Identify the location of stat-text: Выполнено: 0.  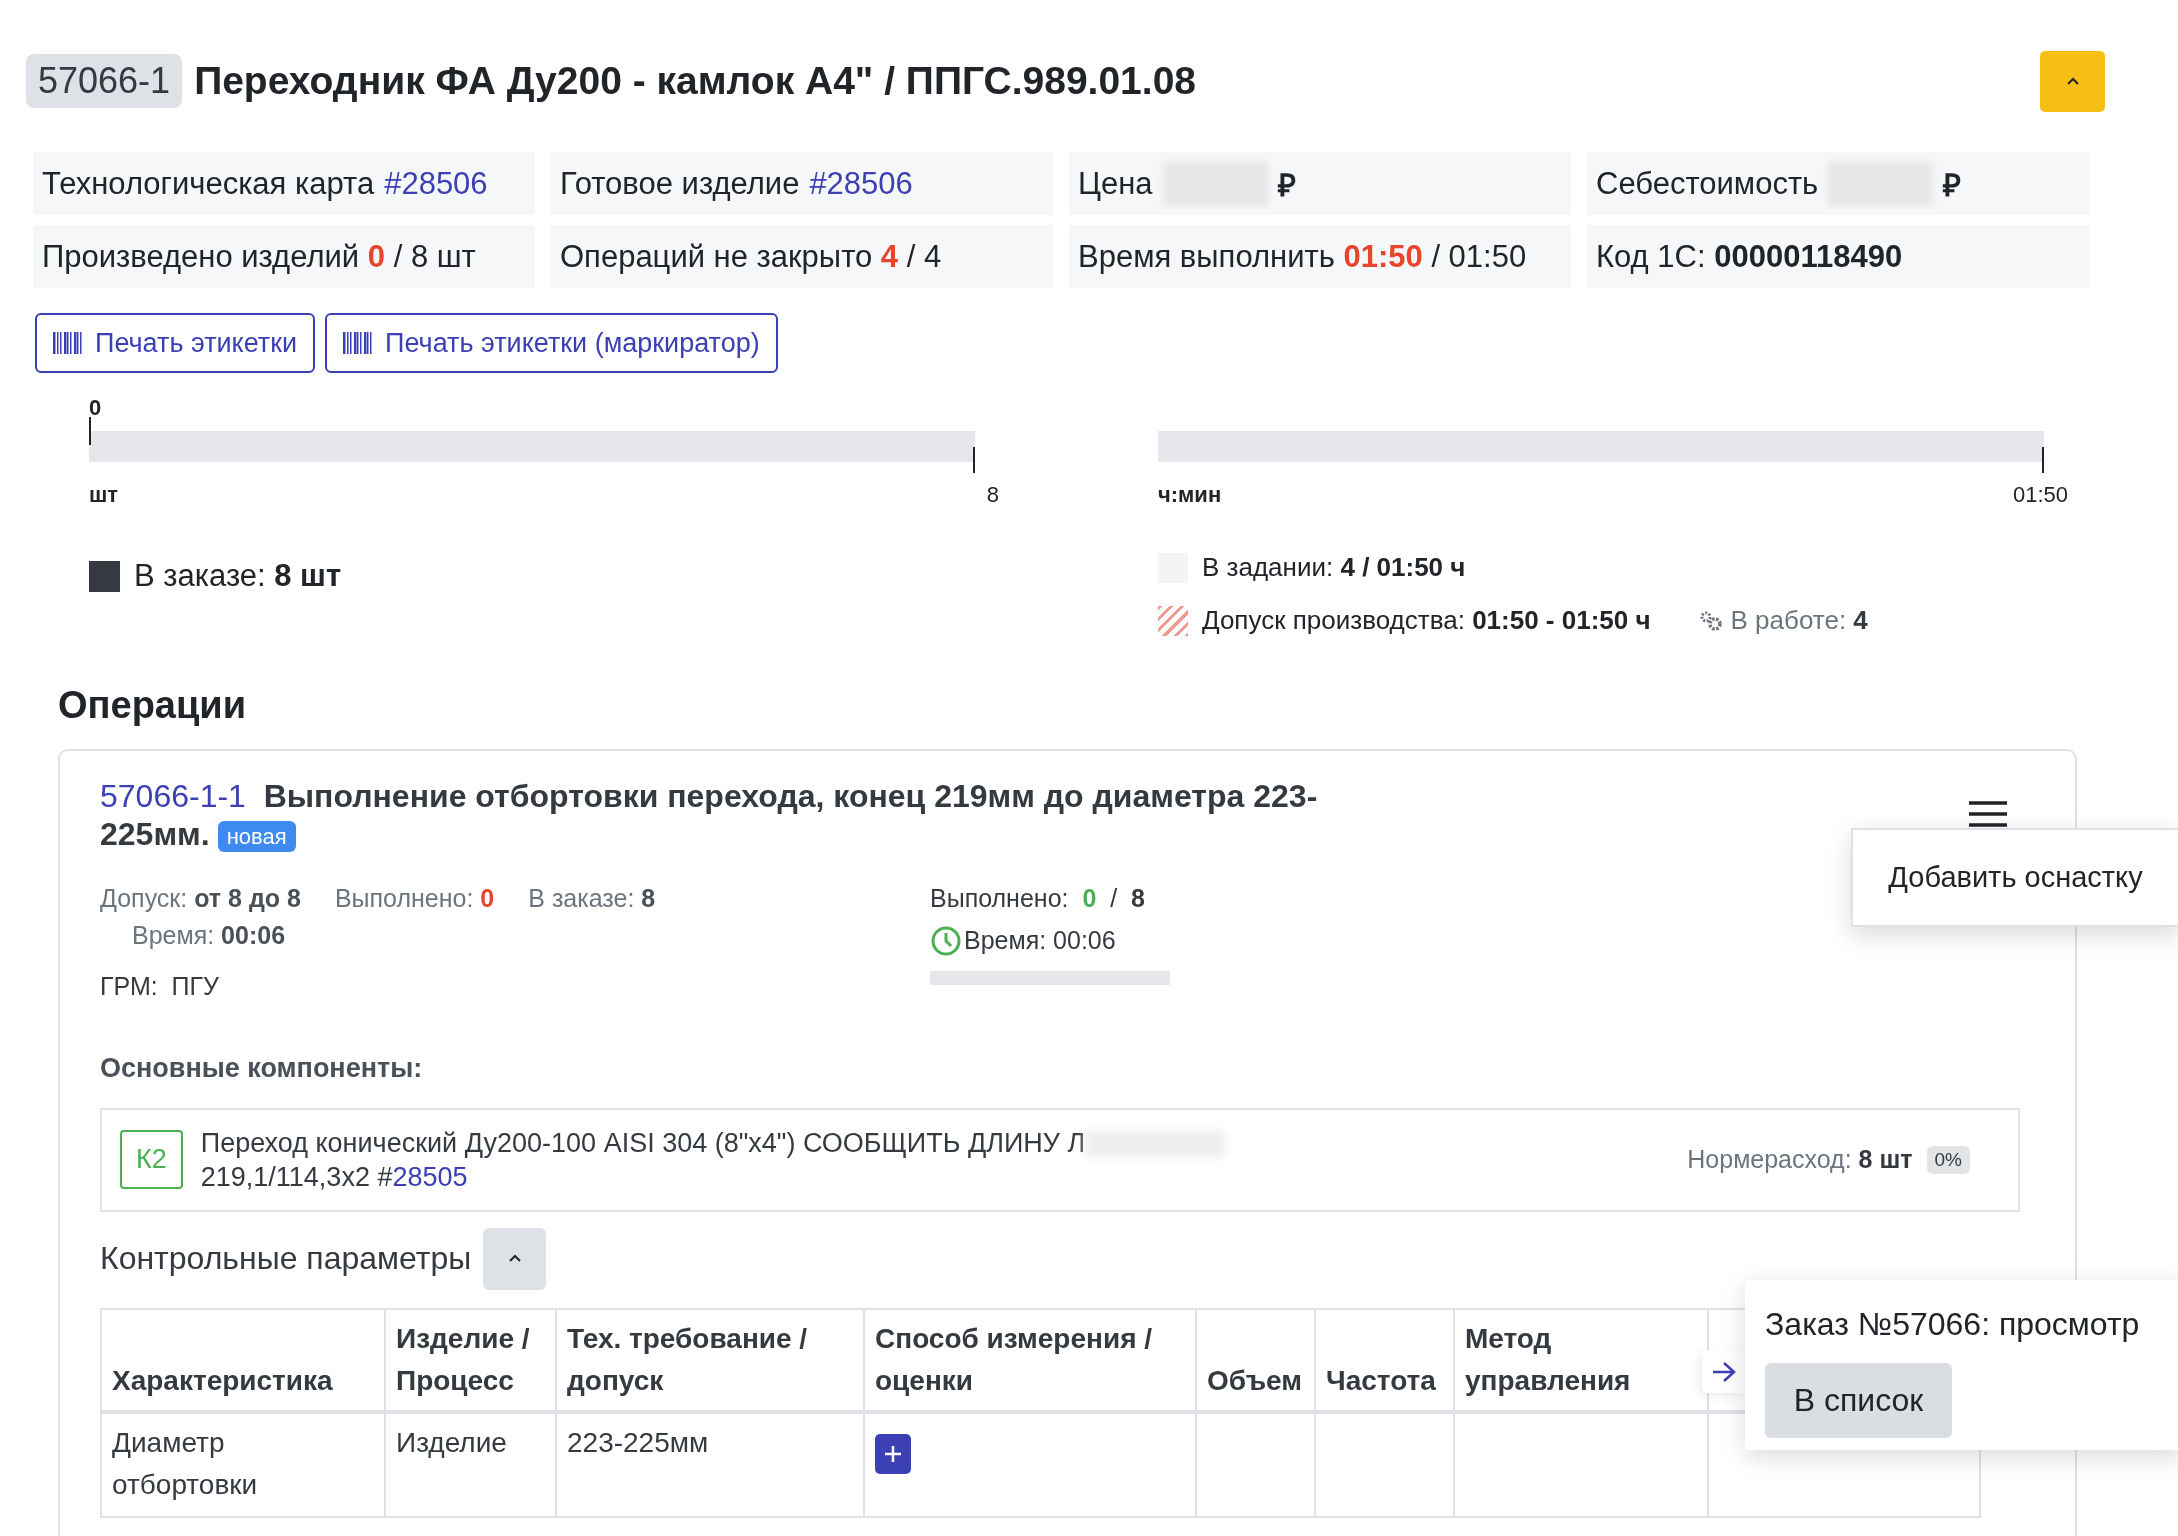
(414, 898).